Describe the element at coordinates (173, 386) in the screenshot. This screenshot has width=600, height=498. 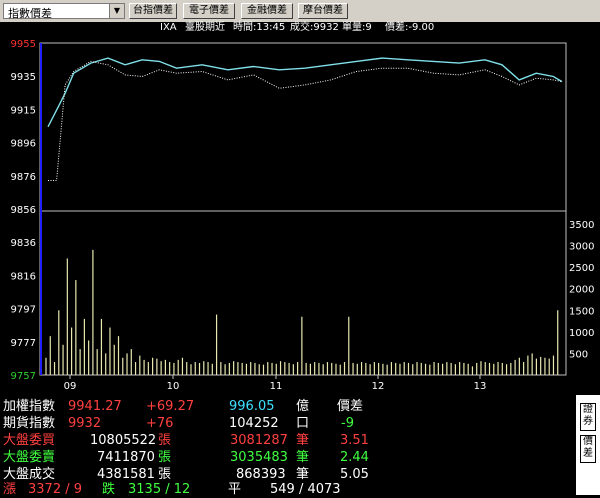
I see `x-tick-label: 10` at that location.